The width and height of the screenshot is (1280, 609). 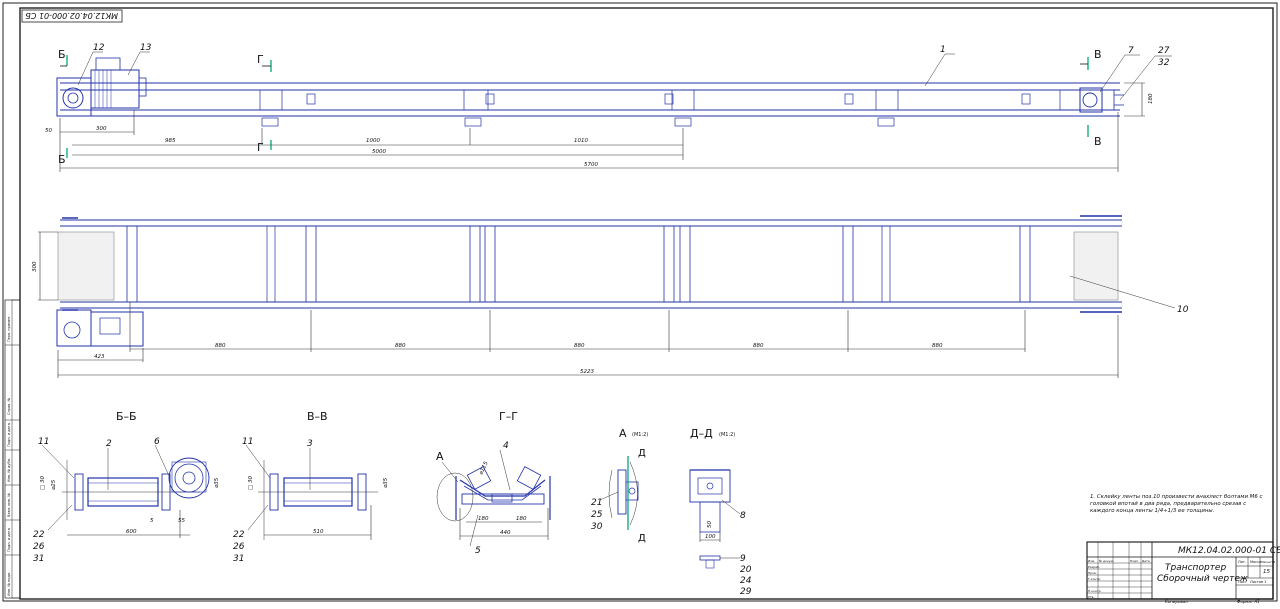 What do you see at coordinates (596, 503) in the screenshot?
I see `svg-text: 21` at bounding box center [596, 503].